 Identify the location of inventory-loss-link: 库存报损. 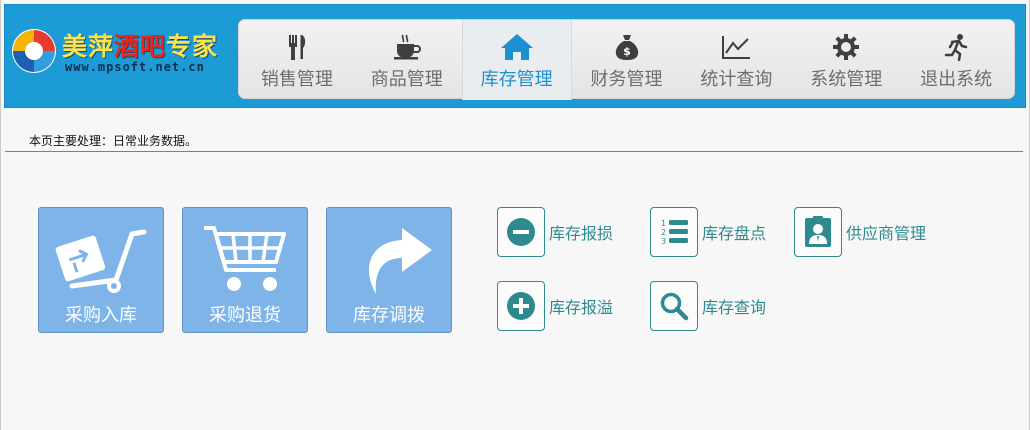
(555, 232).